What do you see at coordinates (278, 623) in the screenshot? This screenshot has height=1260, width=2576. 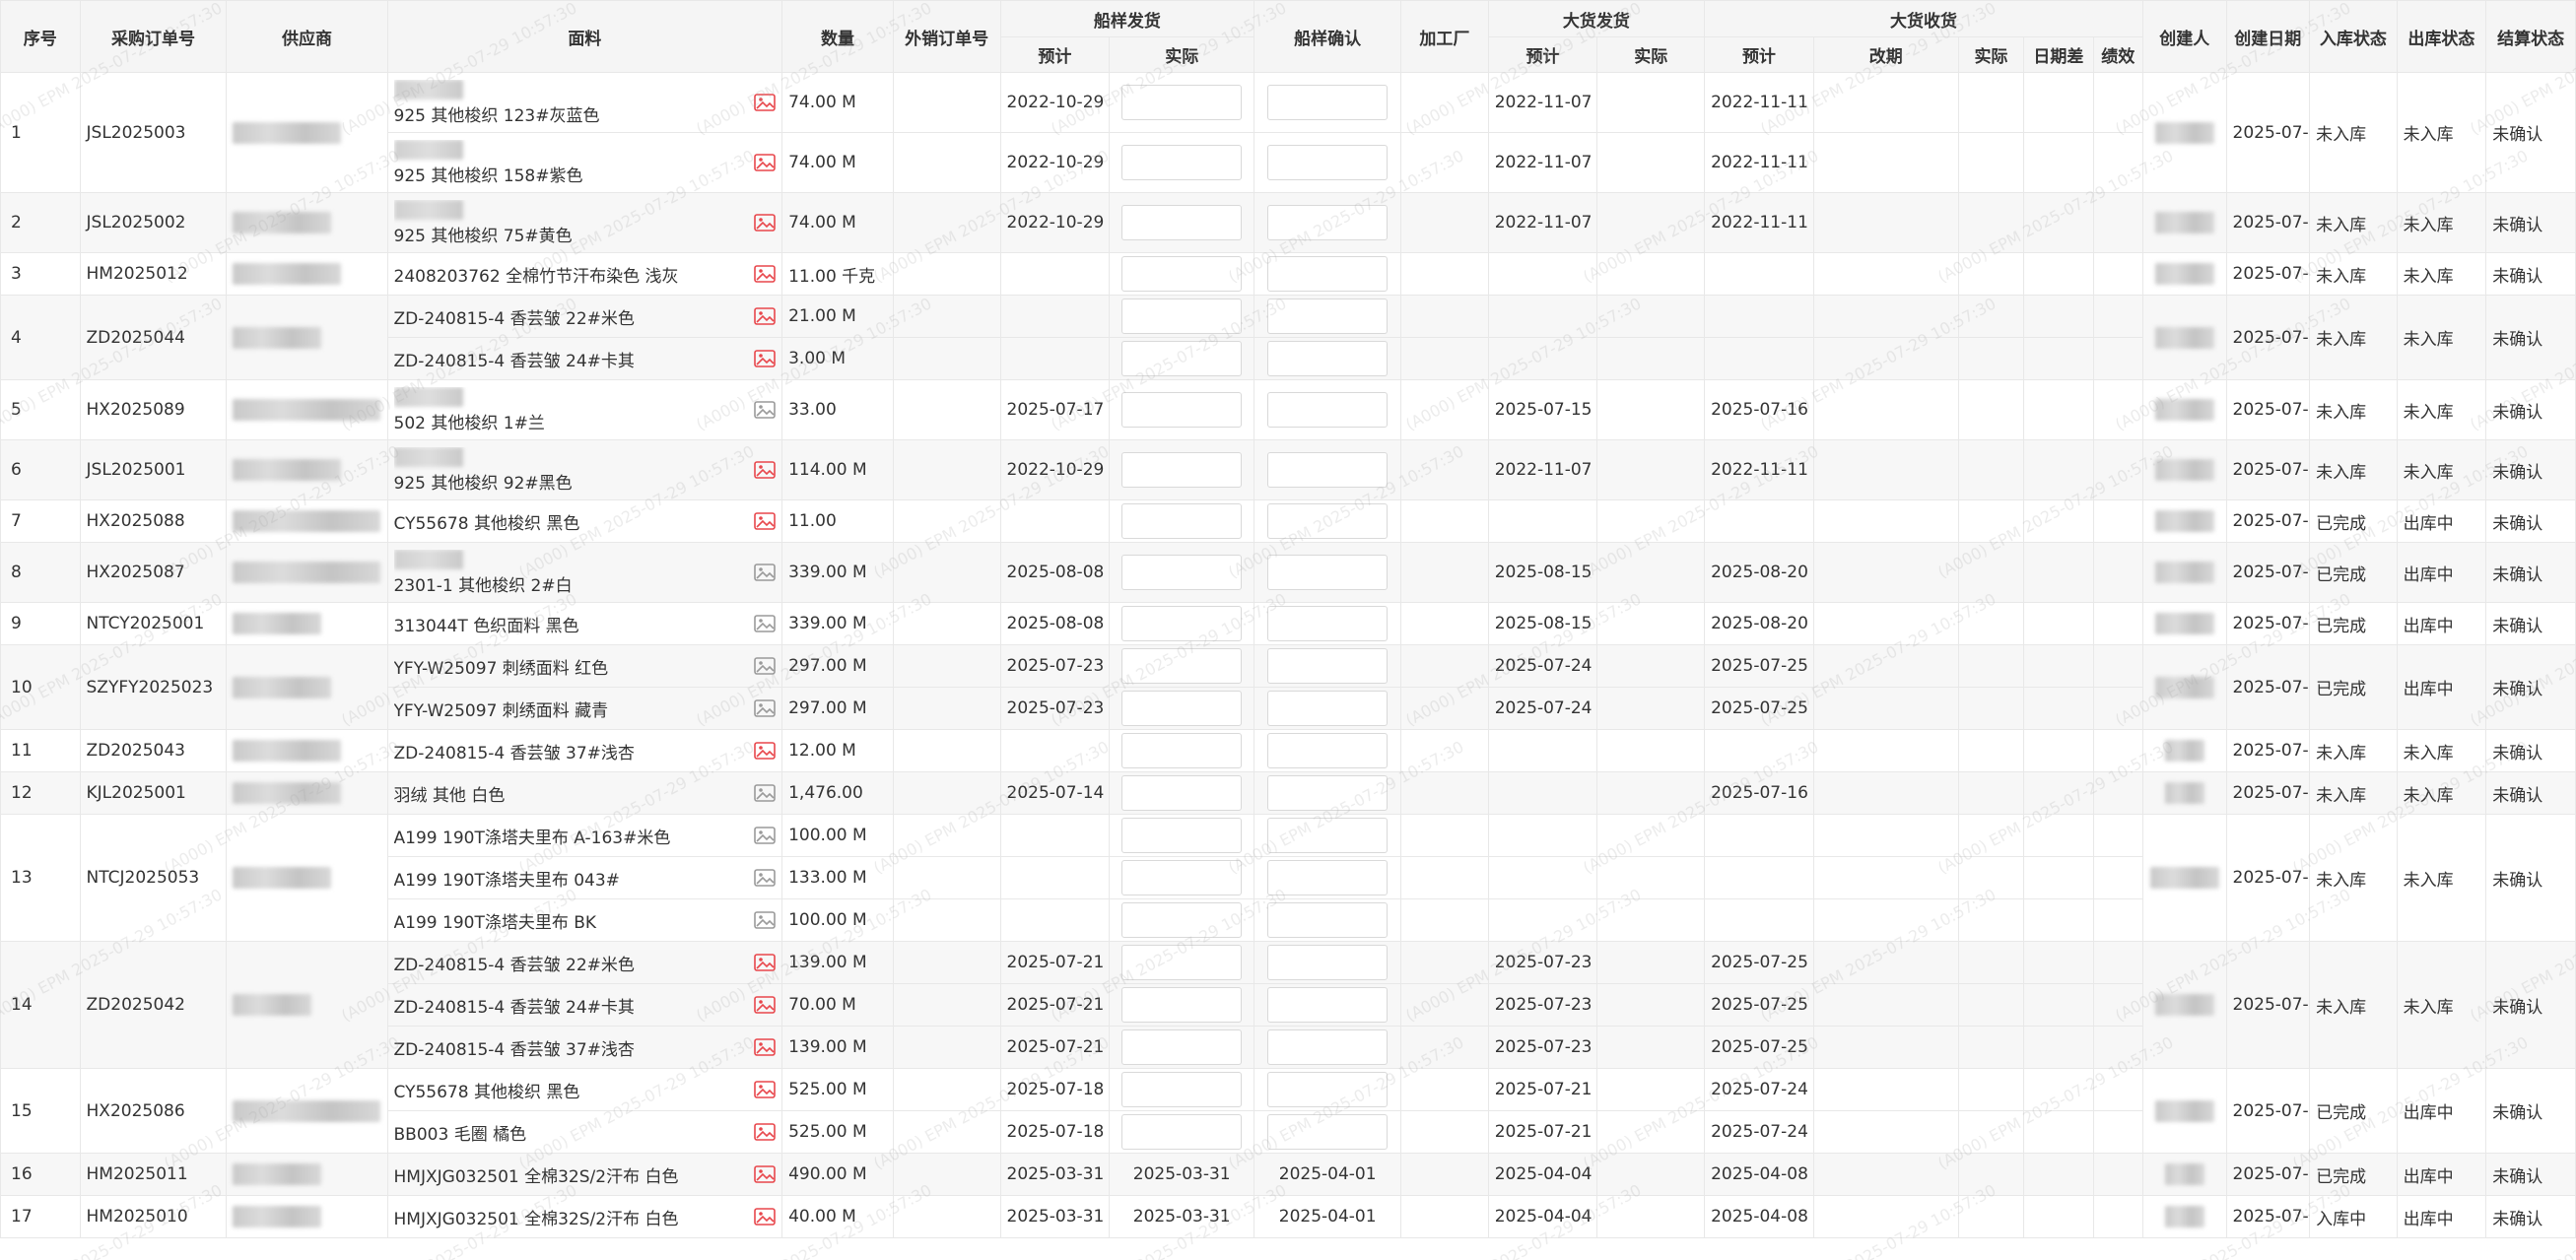 I see `supplier-redacted` at bounding box center [278, 623].